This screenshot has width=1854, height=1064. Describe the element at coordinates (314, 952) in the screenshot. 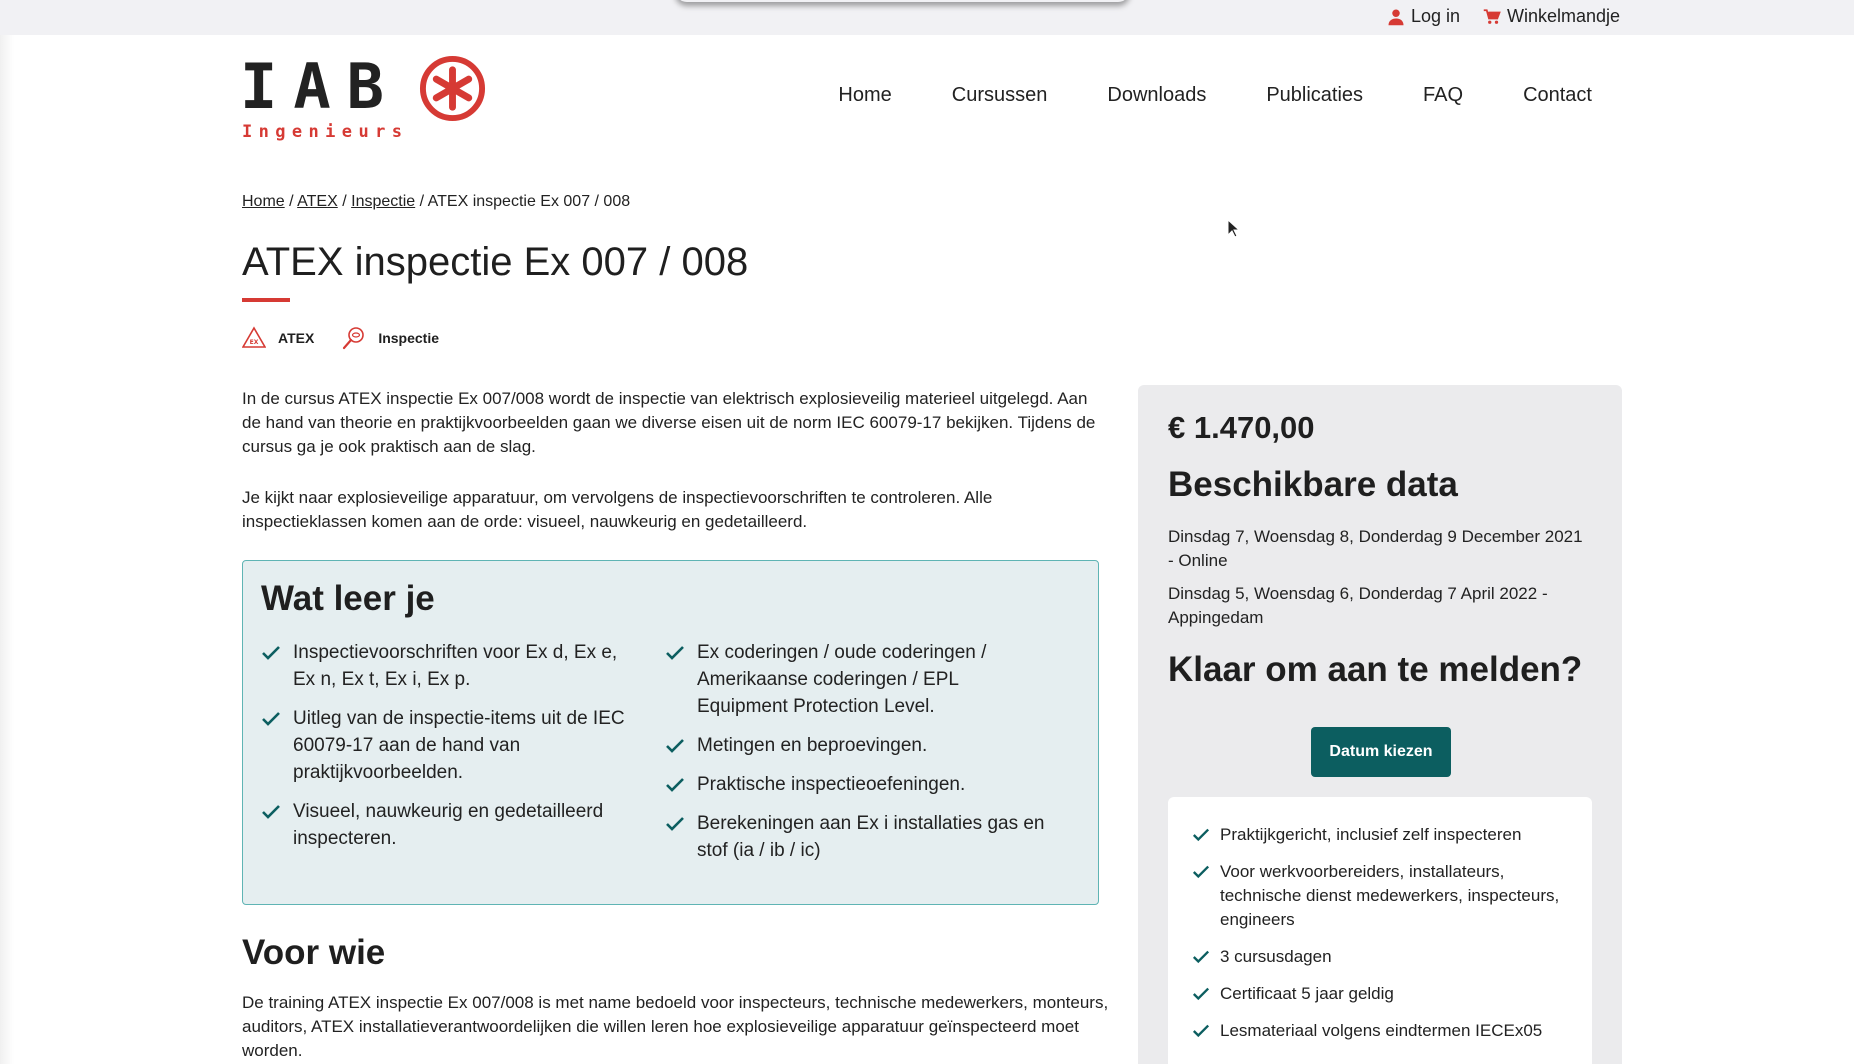

I see `voor-wie-title: Voor wie` at that location.